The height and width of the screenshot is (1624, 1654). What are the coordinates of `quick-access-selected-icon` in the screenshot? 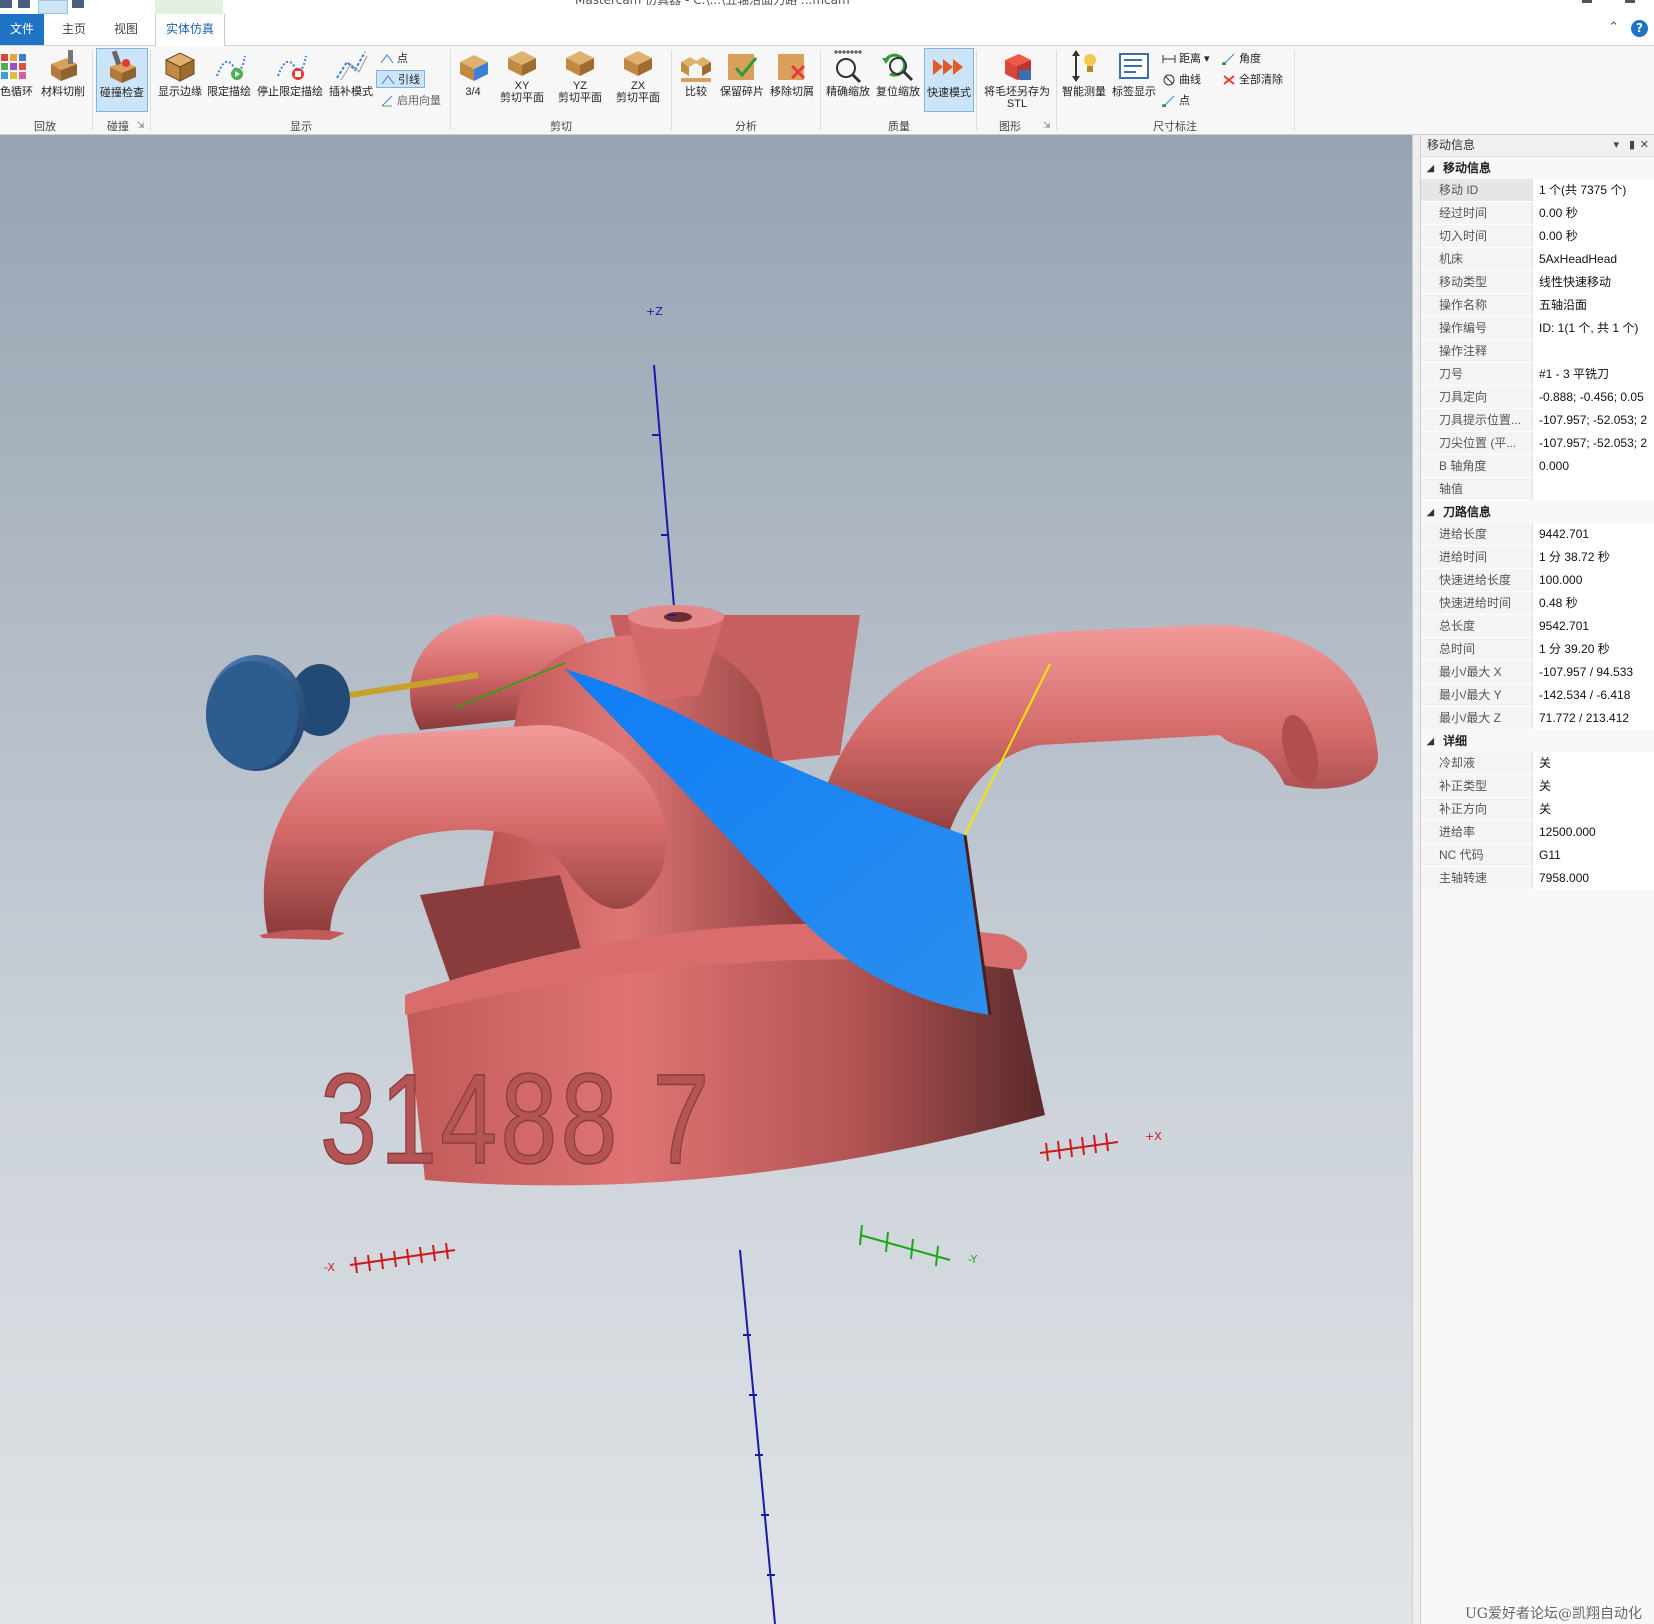 It's located at (53, 7).